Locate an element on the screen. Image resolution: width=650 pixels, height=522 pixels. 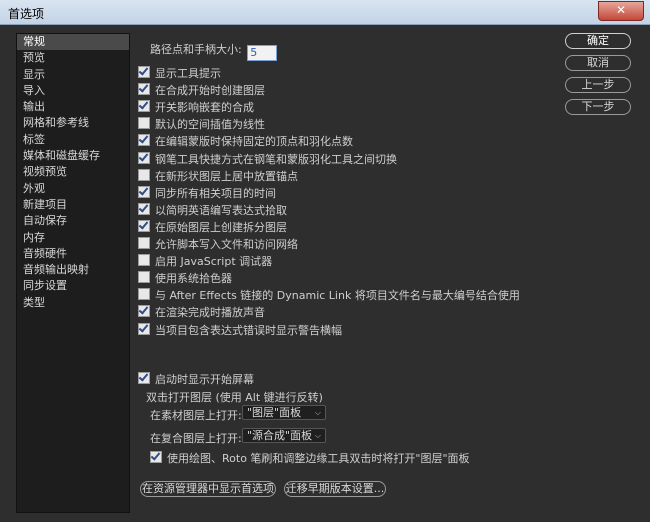
sidebar-item: 常规 is located at coordinates (73, 42).